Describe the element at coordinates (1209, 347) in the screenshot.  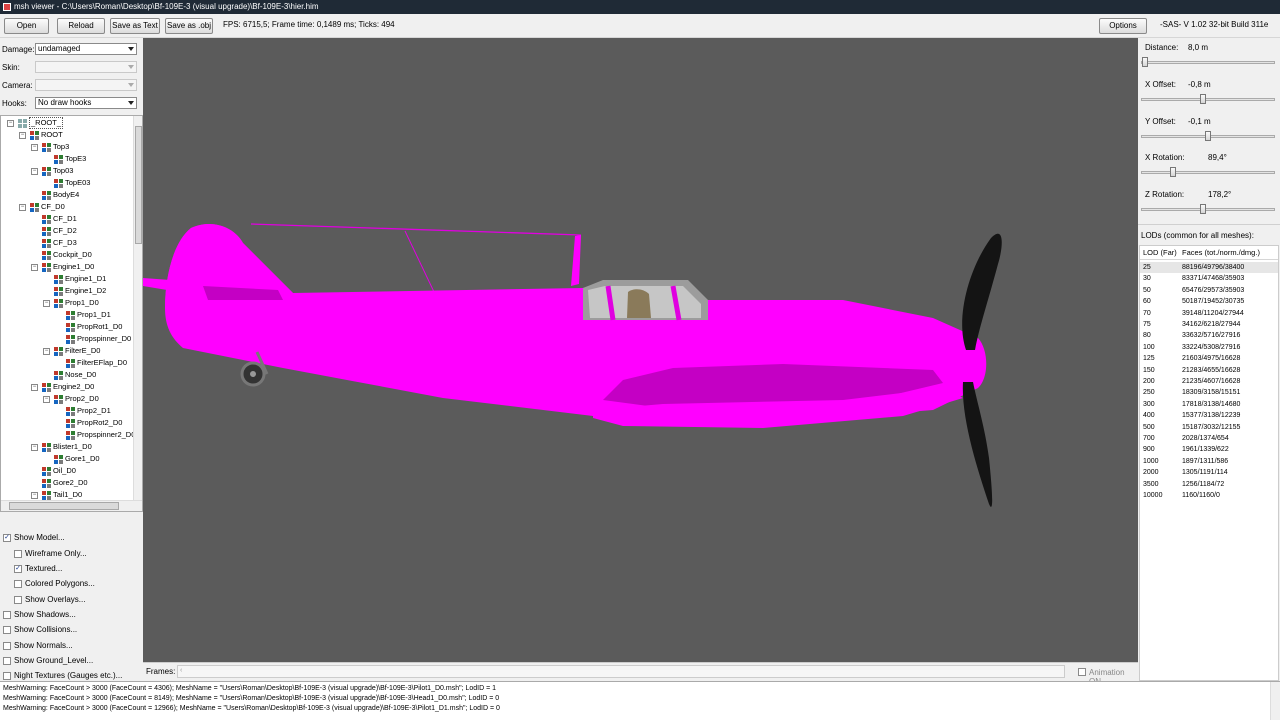
I see `lod-row: 100 33224/5308/27916` at that location.